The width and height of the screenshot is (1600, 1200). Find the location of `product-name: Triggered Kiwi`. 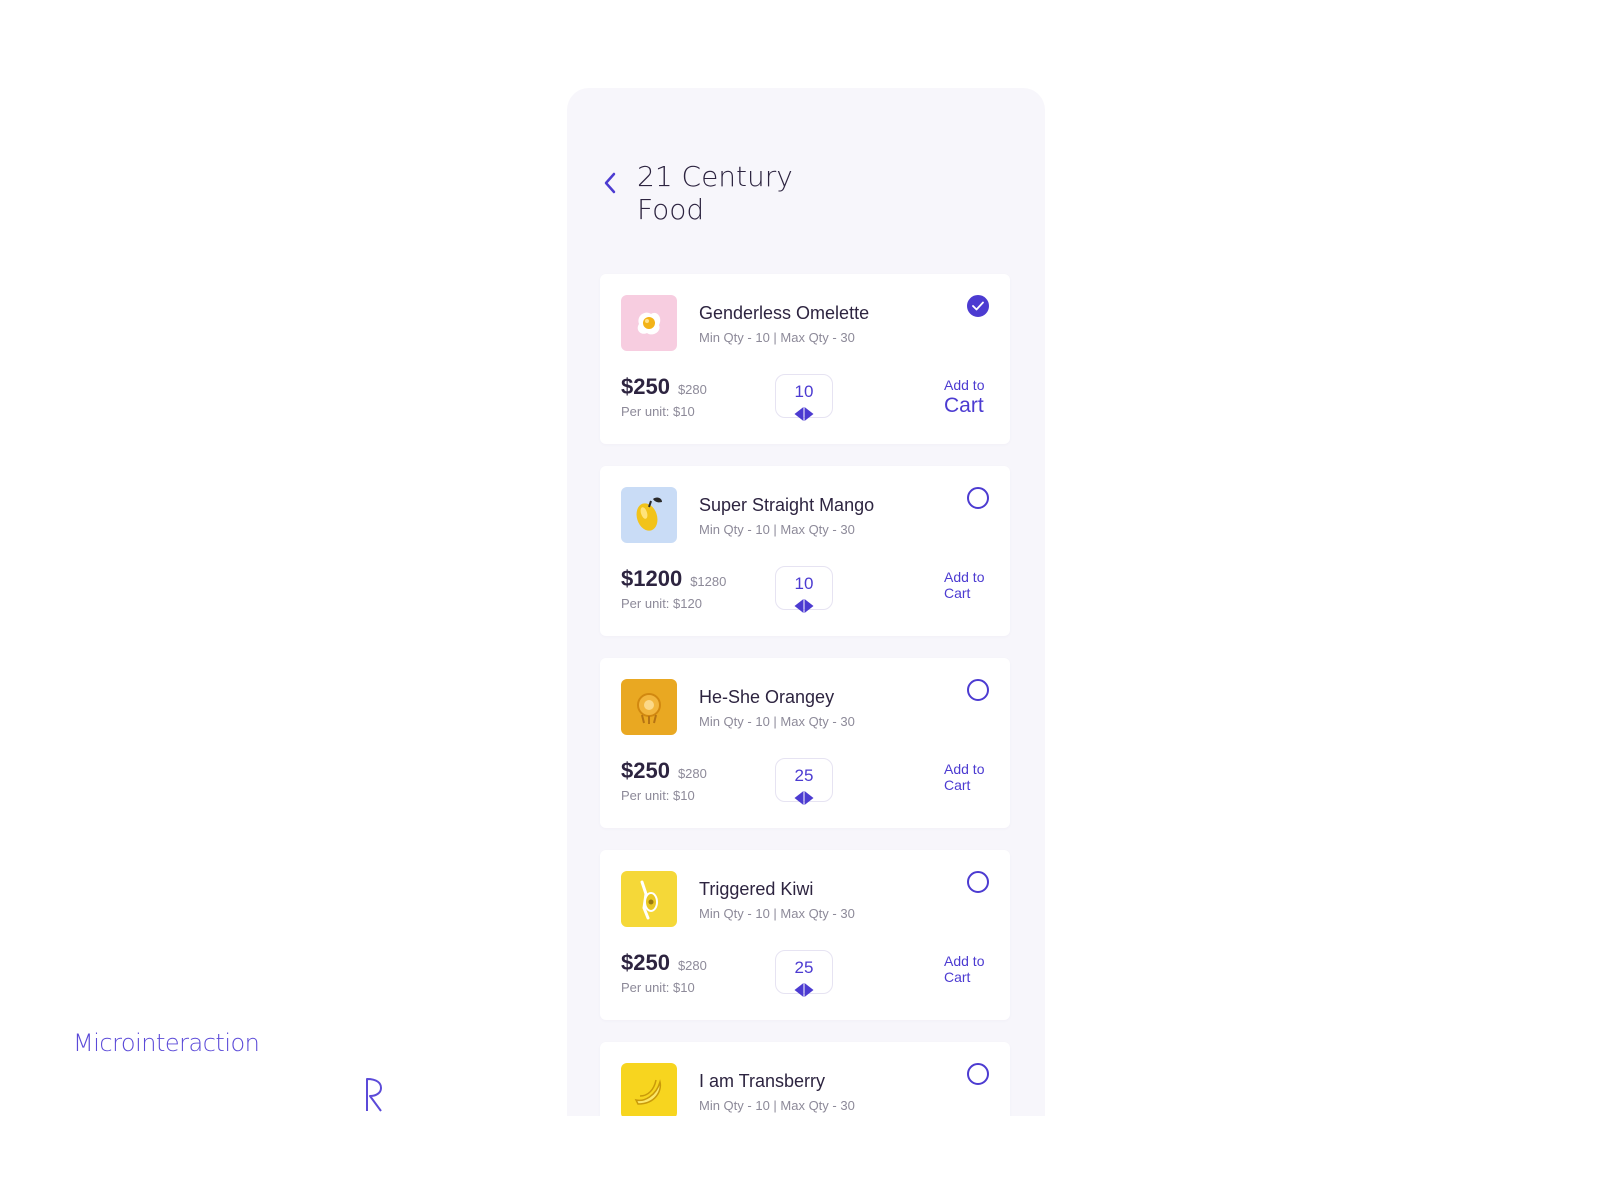

product-name: Triggered Kiwi is located at coordinates (756, 889).